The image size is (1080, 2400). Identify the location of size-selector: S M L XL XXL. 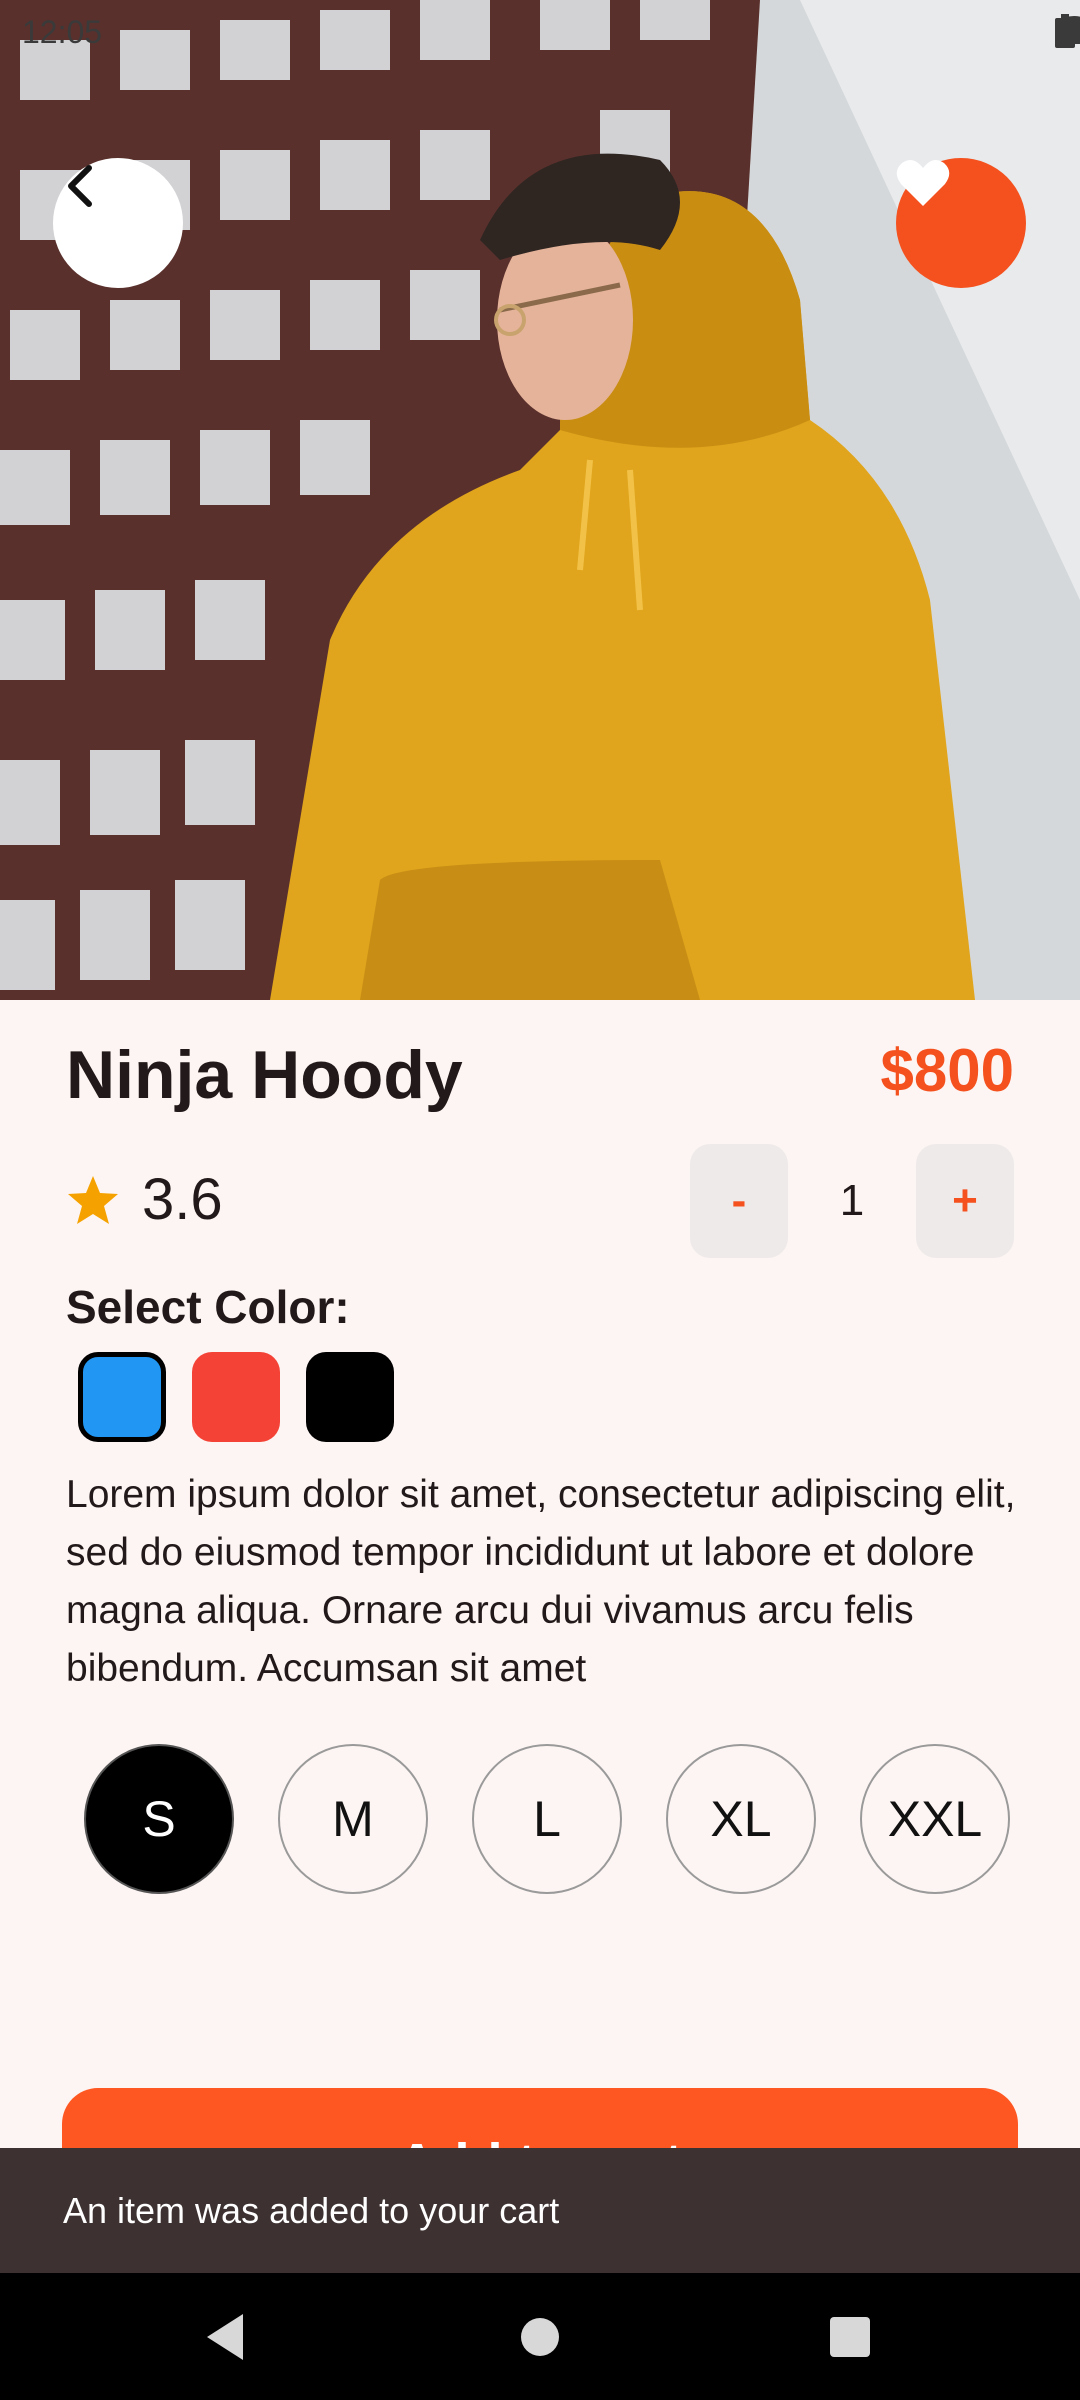
(547, 1819).